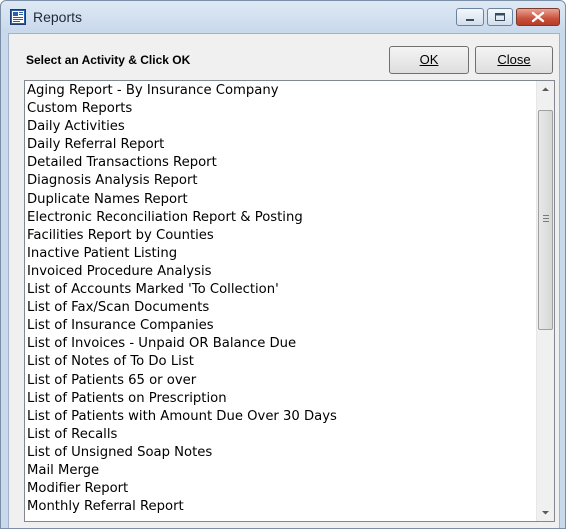 The height and width of the screenshot is (531, 568). What do you see at coordinates (279, 200) in the screenshot?
I see `list-item: Duplicate Names Report` at bounding box center [279, 200].